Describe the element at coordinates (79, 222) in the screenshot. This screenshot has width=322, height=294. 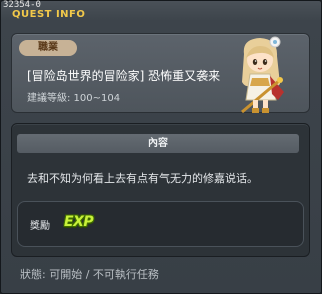
I see `exp-icon: EXP` at that location.